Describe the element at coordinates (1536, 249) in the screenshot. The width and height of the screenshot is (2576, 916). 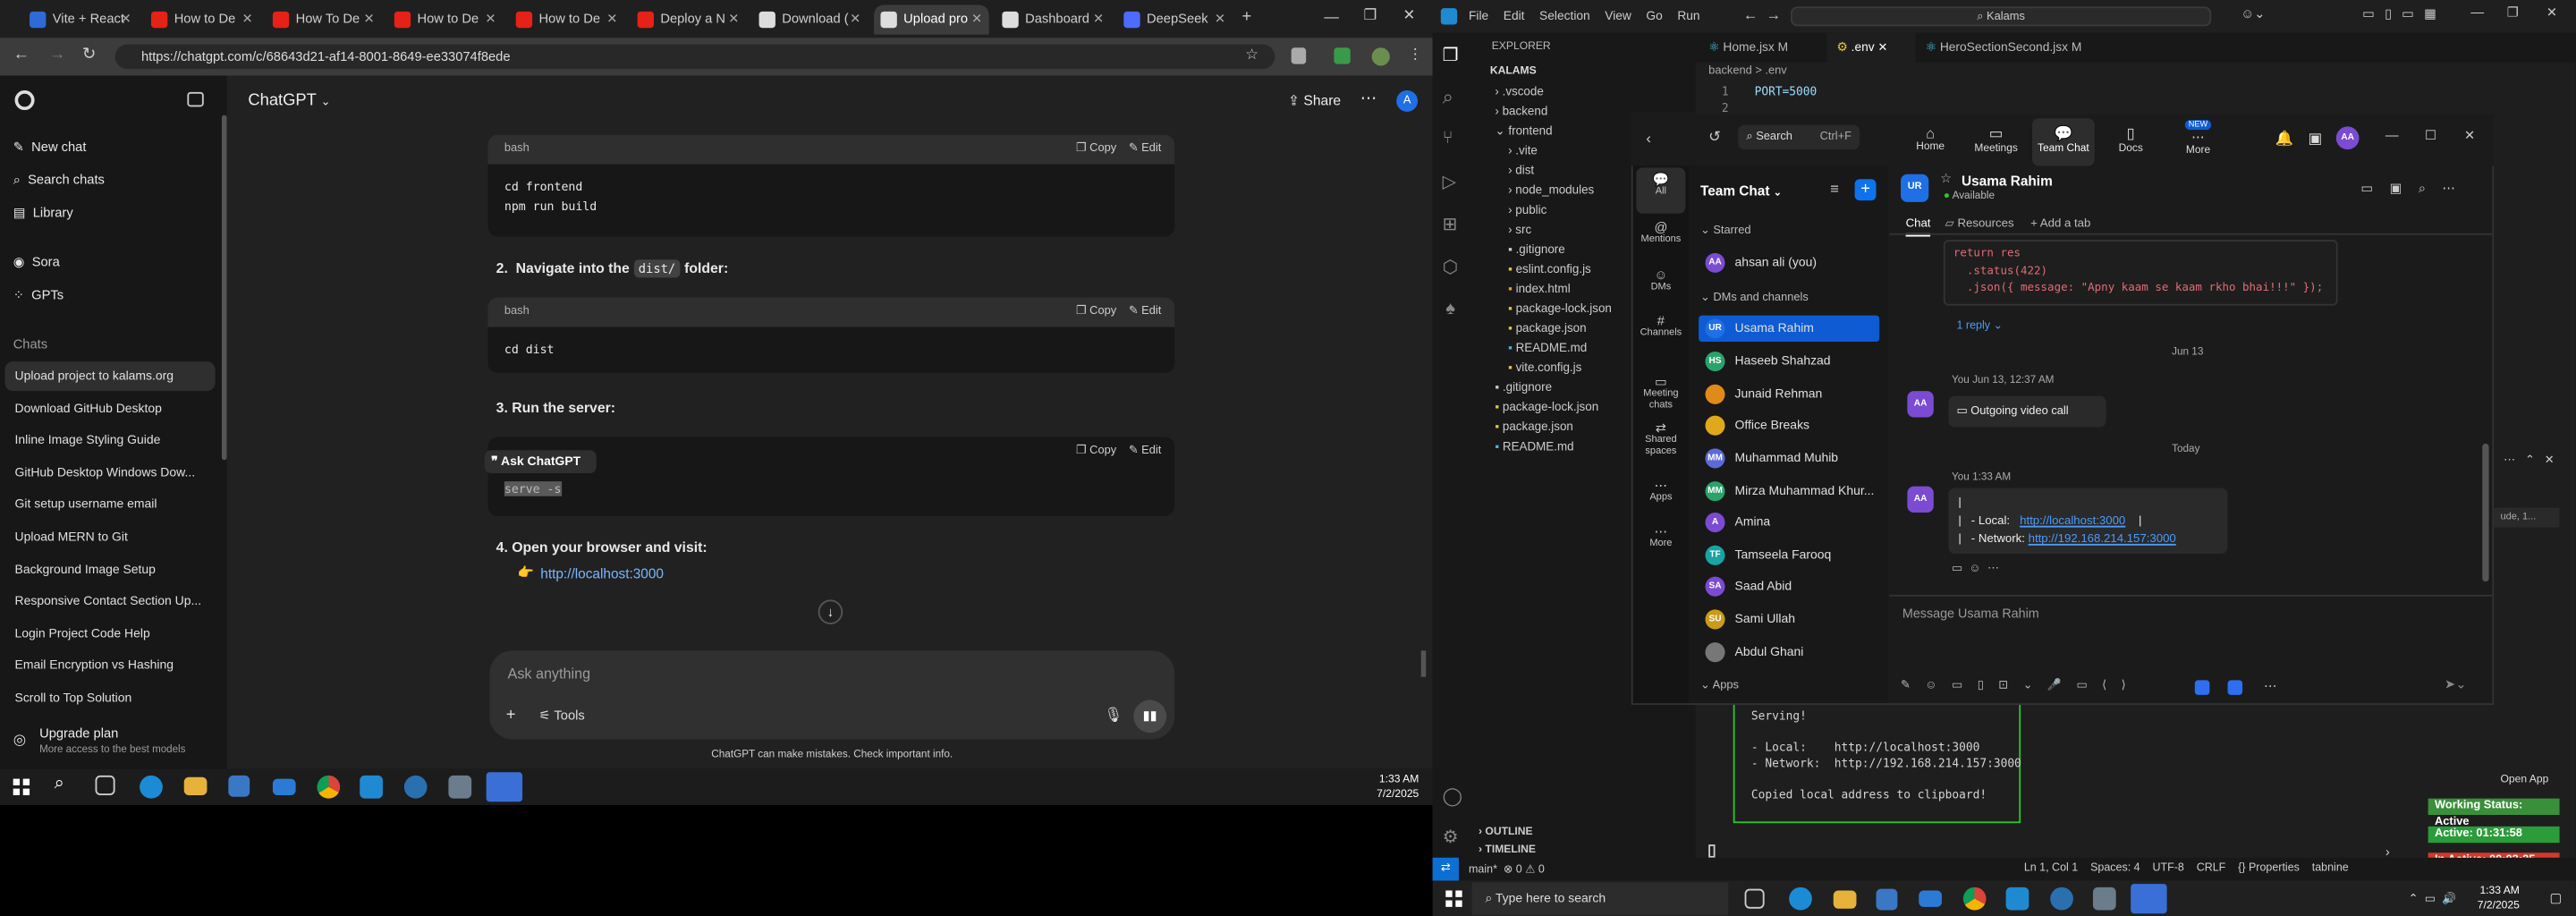
I see `tree-file: ▪ .gitignore` at that location.